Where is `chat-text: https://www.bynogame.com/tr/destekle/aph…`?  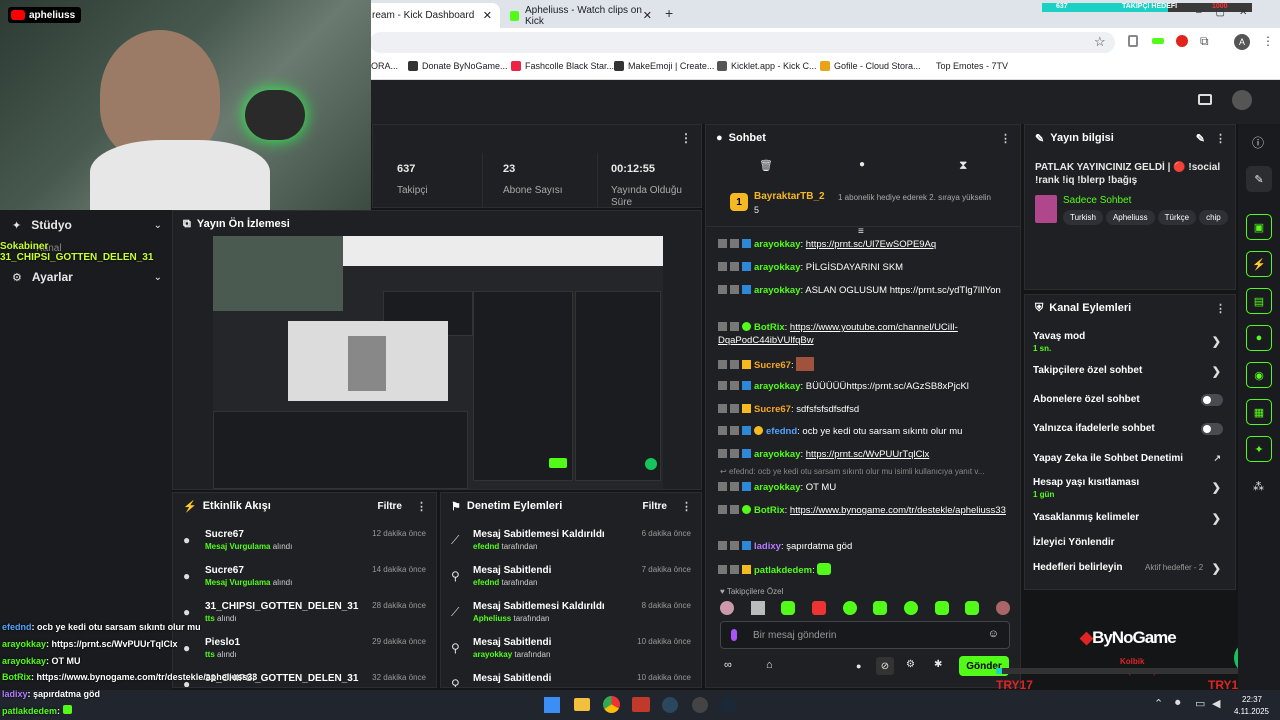
chat-text: https://www.bynogame.com/tr/destekle/aph… is located at coordinates (898, 510).